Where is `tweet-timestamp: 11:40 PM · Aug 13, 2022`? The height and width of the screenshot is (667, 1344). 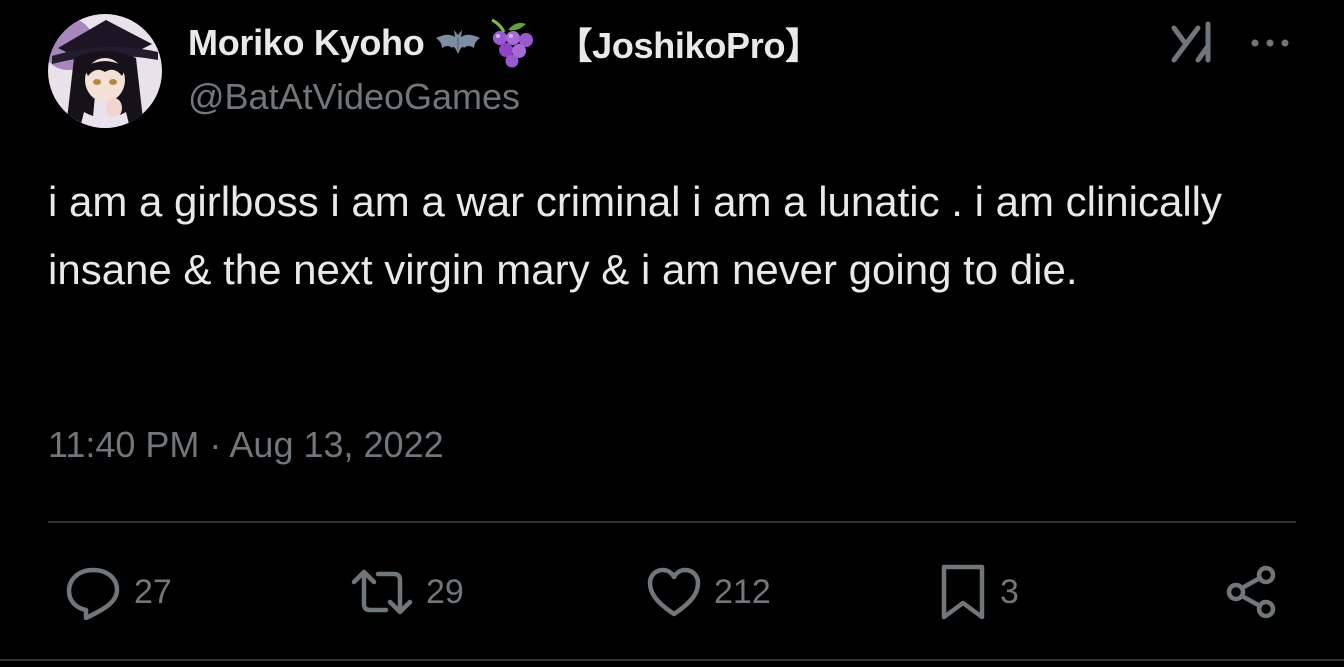 tweet-timestamp: 11:40 PM · Aug 13, 2022 is located at coordinates (246, 445).